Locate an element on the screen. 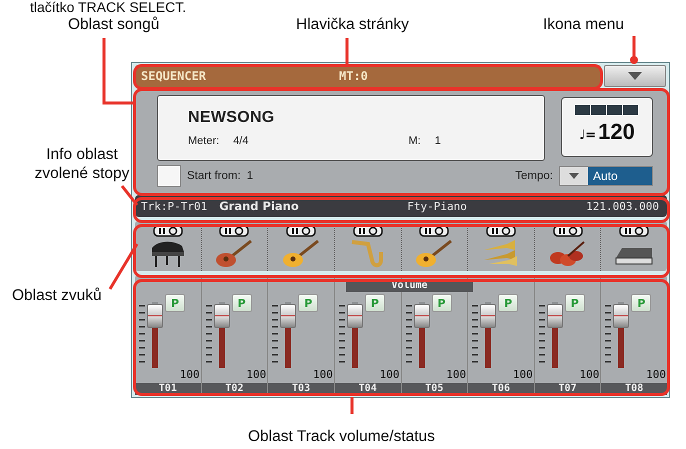  menu-icon is located at coordinates (635, 76).